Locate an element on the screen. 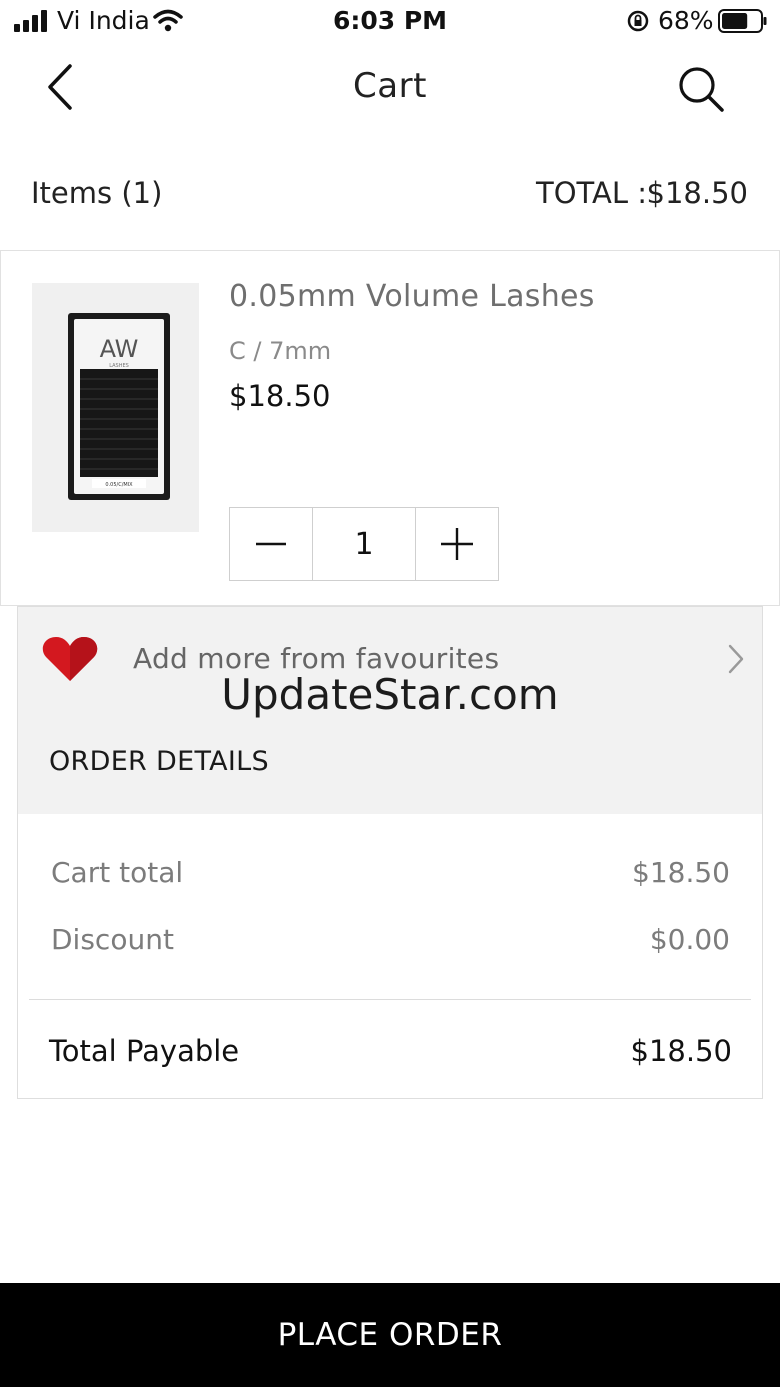  total-label: TOTAL : is located at coordinates (591, 193).